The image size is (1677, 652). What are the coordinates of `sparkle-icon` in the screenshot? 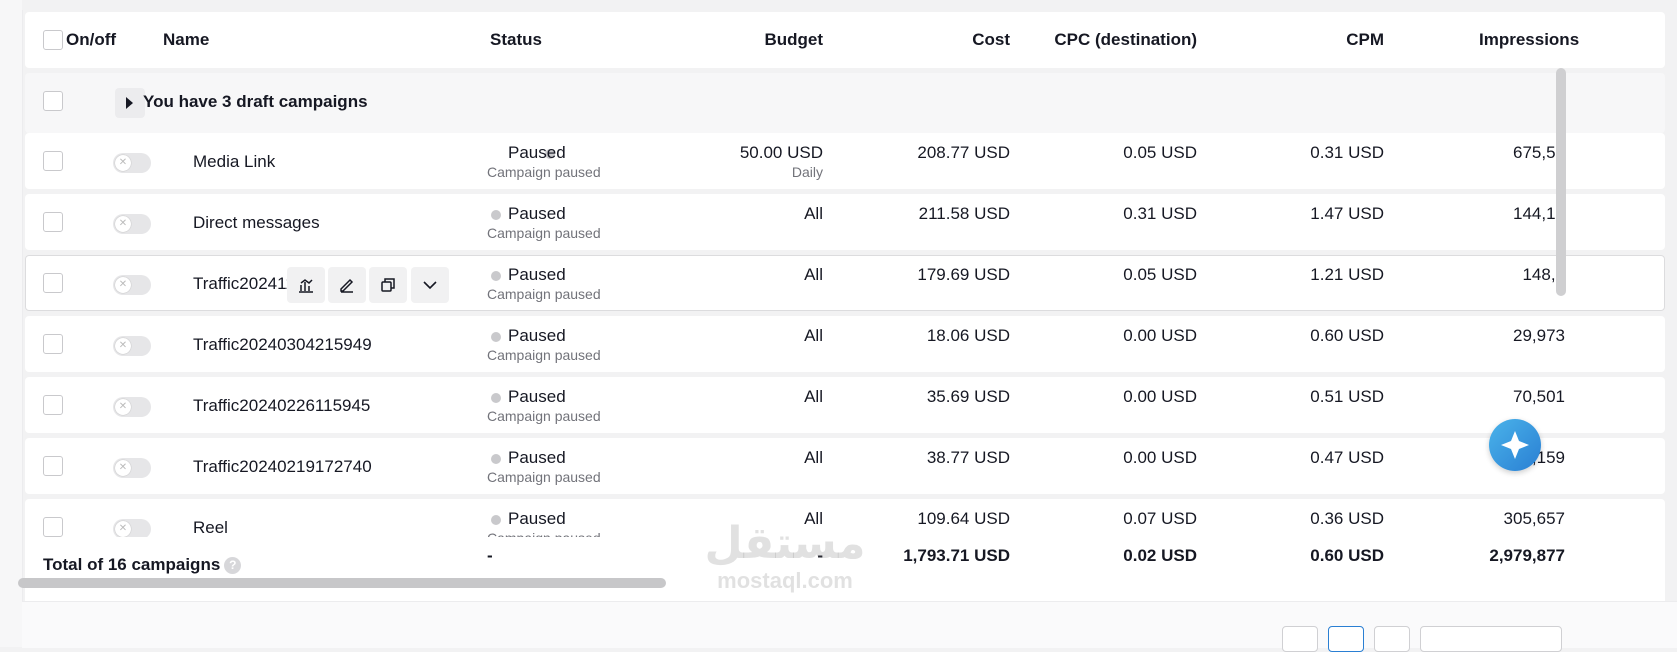 It's located at (1515, 445).